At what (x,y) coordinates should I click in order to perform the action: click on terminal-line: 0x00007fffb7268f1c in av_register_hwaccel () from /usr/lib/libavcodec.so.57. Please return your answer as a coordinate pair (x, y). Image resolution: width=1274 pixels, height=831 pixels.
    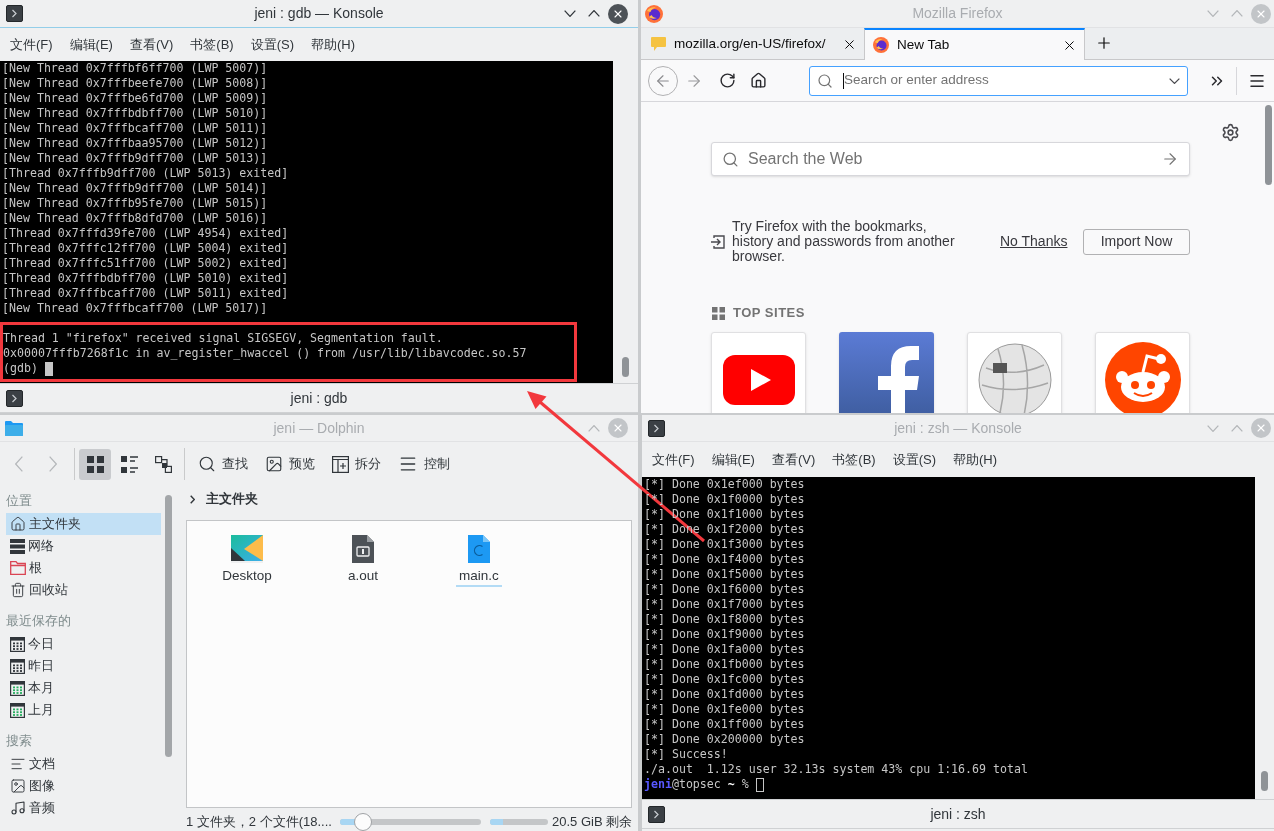
    Looking at the image, I should click on (265, 353).